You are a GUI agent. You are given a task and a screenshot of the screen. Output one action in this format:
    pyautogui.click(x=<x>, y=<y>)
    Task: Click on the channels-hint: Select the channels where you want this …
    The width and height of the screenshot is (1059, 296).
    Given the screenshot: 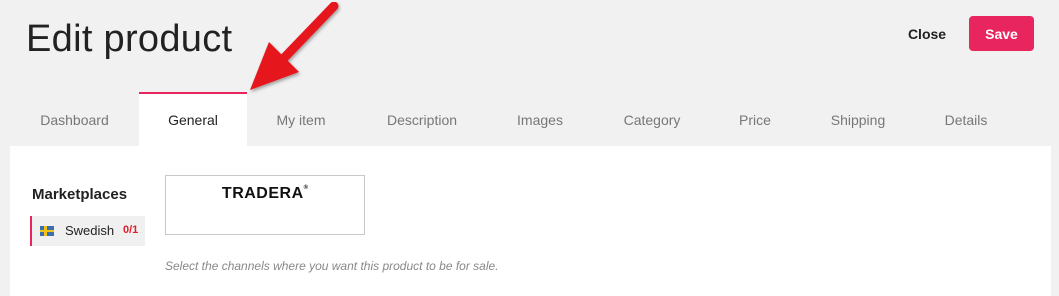 What is the action you would take?
    pyautogui.click(x=332, y=266)
    